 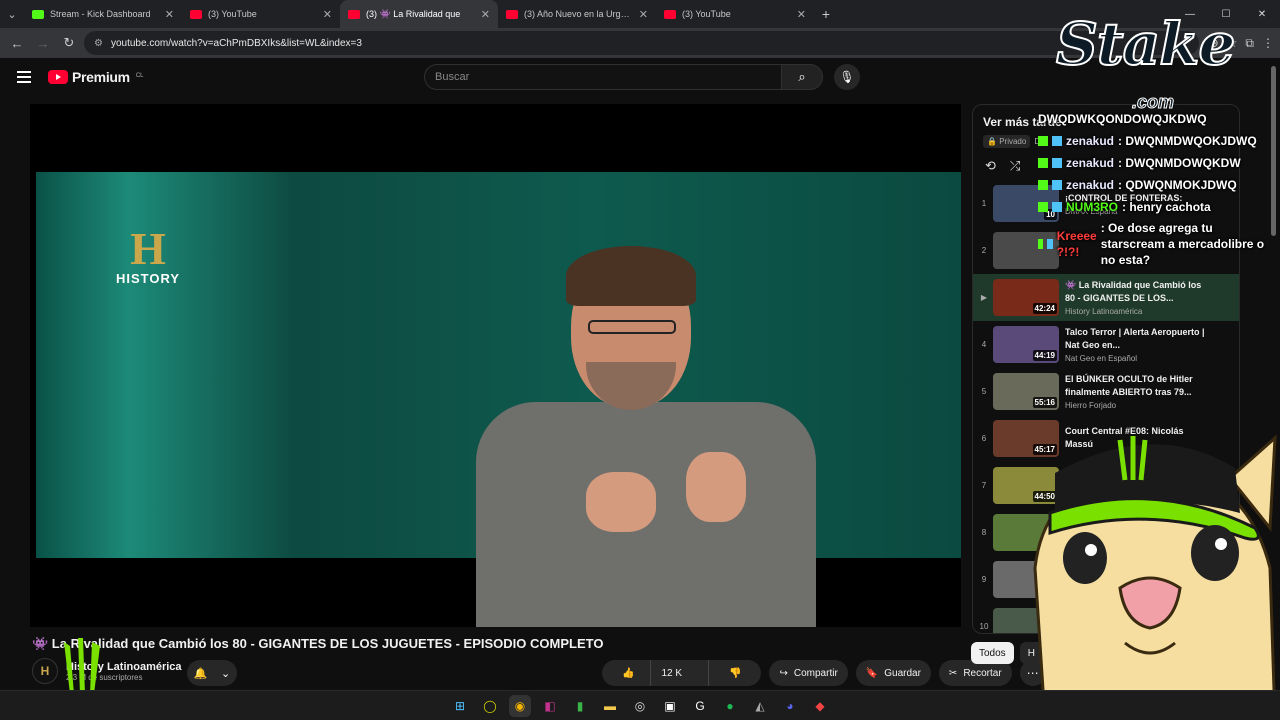 I want to click on app-icon: ▮, so click(x=580, y=706).